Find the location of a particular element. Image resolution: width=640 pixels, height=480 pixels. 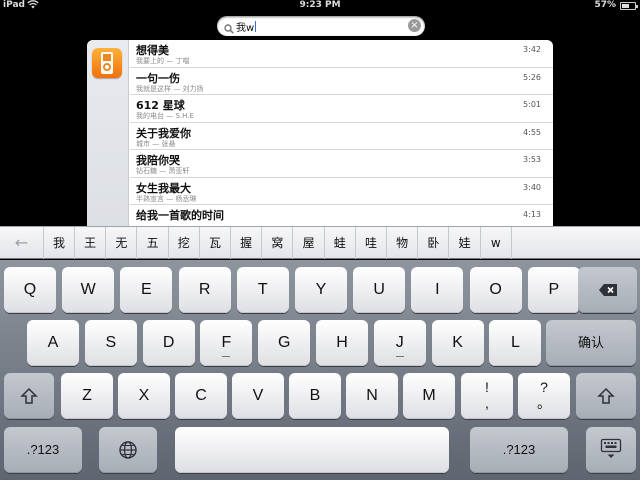

key-n: N is located at coordinates (372, 396).